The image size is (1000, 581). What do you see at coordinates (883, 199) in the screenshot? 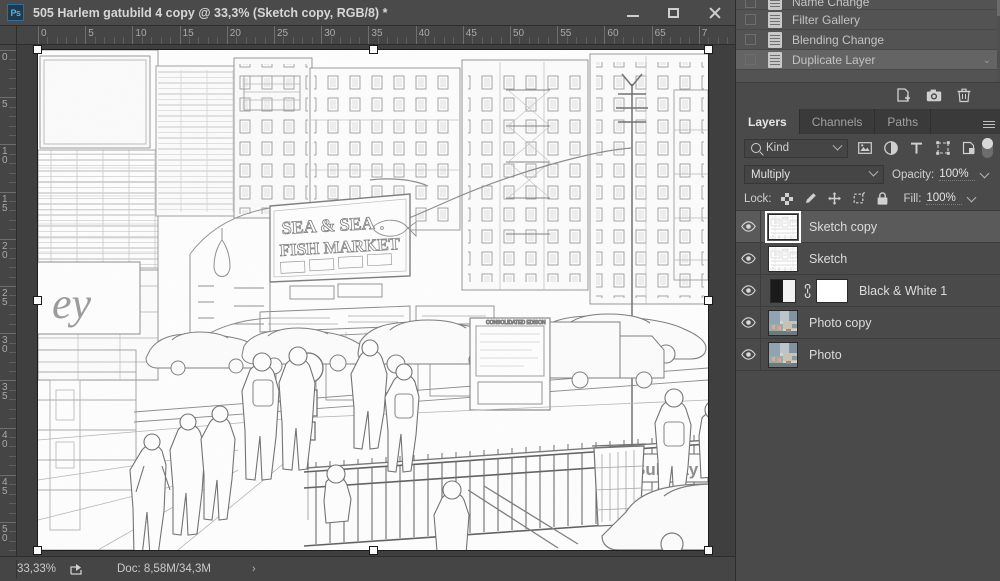
I see `lock-all-icon` at bounding box center [883, 199].